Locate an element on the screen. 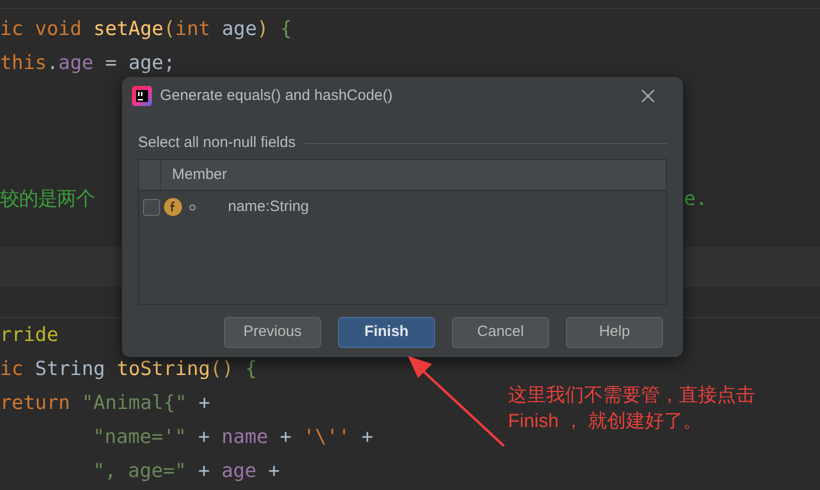 The height and width of the screenshot is (490, 820). annotation-text: Finish ， 就创建好了。 is located at coordinates (606, 422).